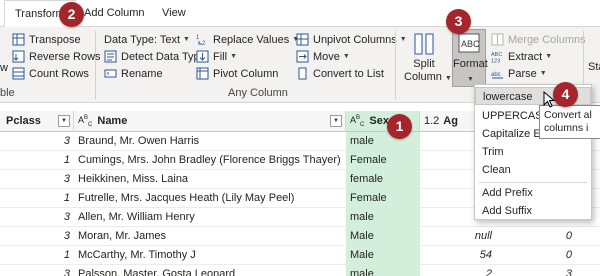  What do you see at coordinates (216, 56) in the screenshot?
I see `fill-button: Fill ▼` at bounding box center [216, 56].